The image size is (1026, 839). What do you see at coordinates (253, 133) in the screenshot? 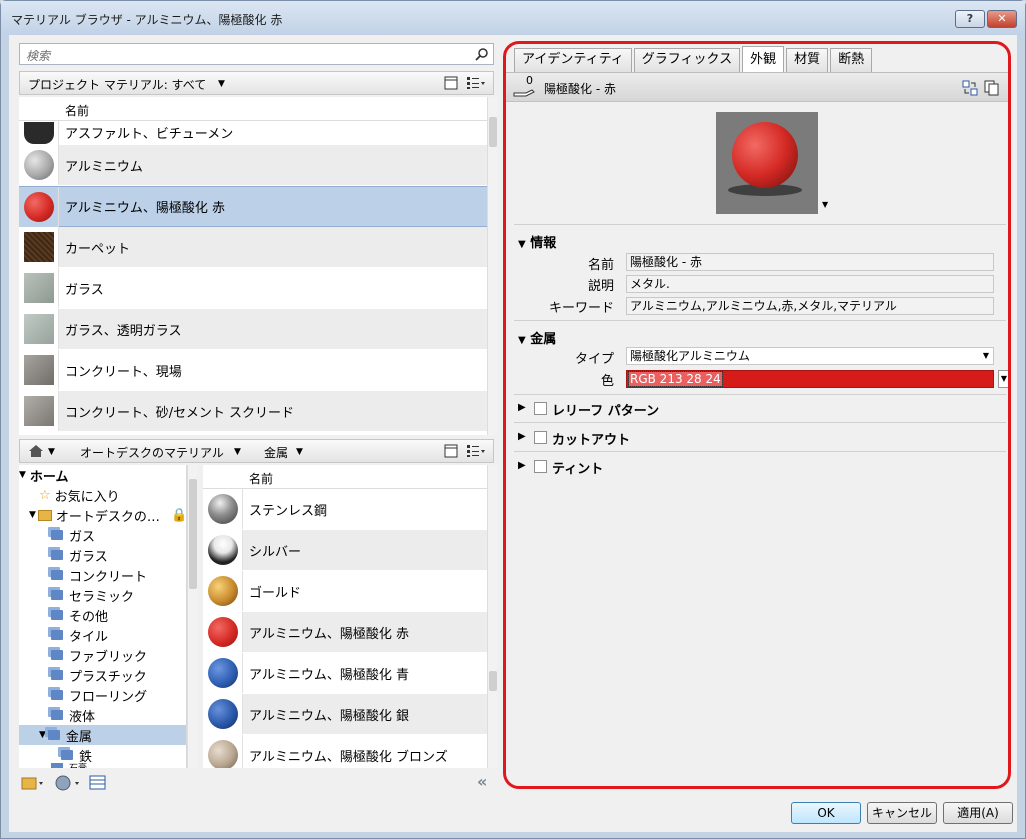
I see `list-item: アスファルト、ビチューメン` at bounding box center [253, 133].